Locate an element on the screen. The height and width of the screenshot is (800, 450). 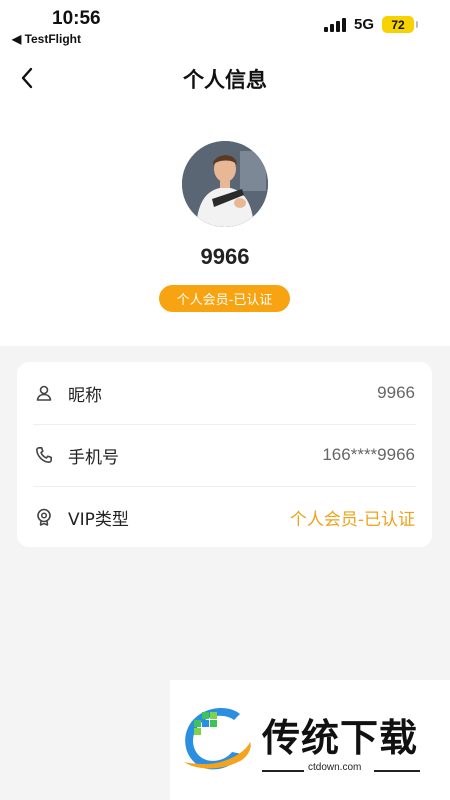
phone-label: 手机号 is located at coordinates (93, 457).